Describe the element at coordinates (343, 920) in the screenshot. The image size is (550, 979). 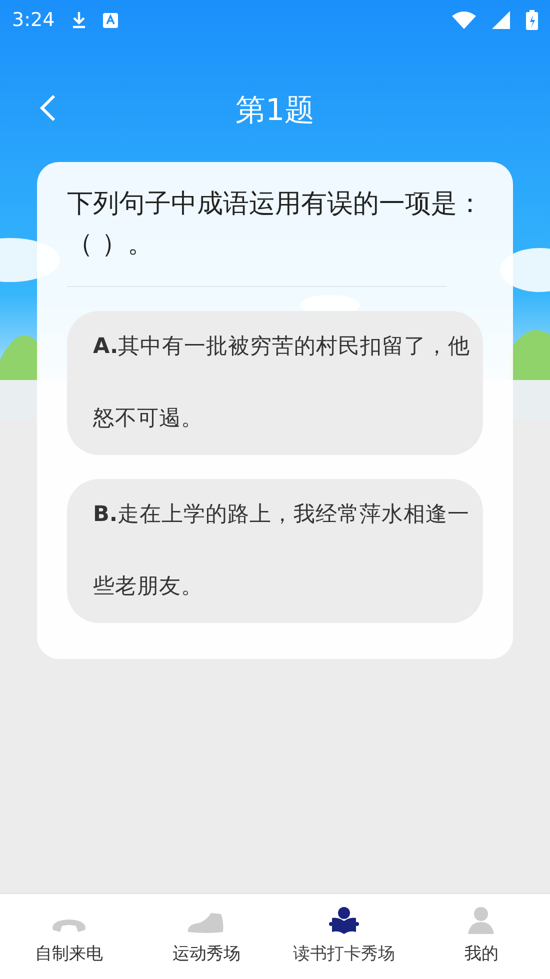
I see `book-reader-icon` at that location.